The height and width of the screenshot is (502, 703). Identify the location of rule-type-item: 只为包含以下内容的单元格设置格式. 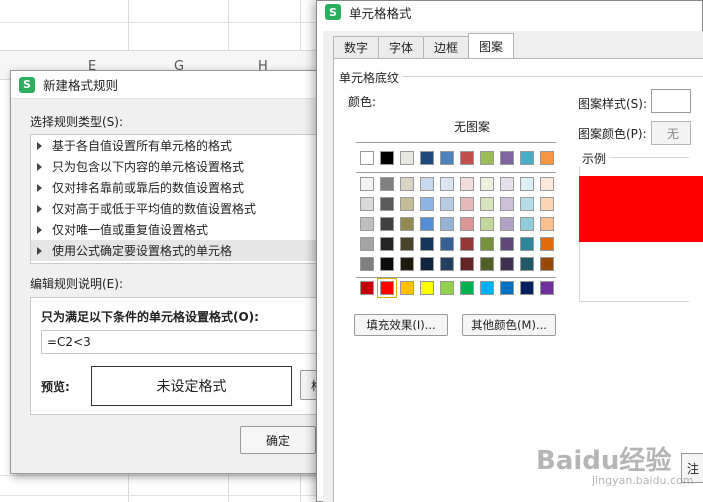
(181, 166).